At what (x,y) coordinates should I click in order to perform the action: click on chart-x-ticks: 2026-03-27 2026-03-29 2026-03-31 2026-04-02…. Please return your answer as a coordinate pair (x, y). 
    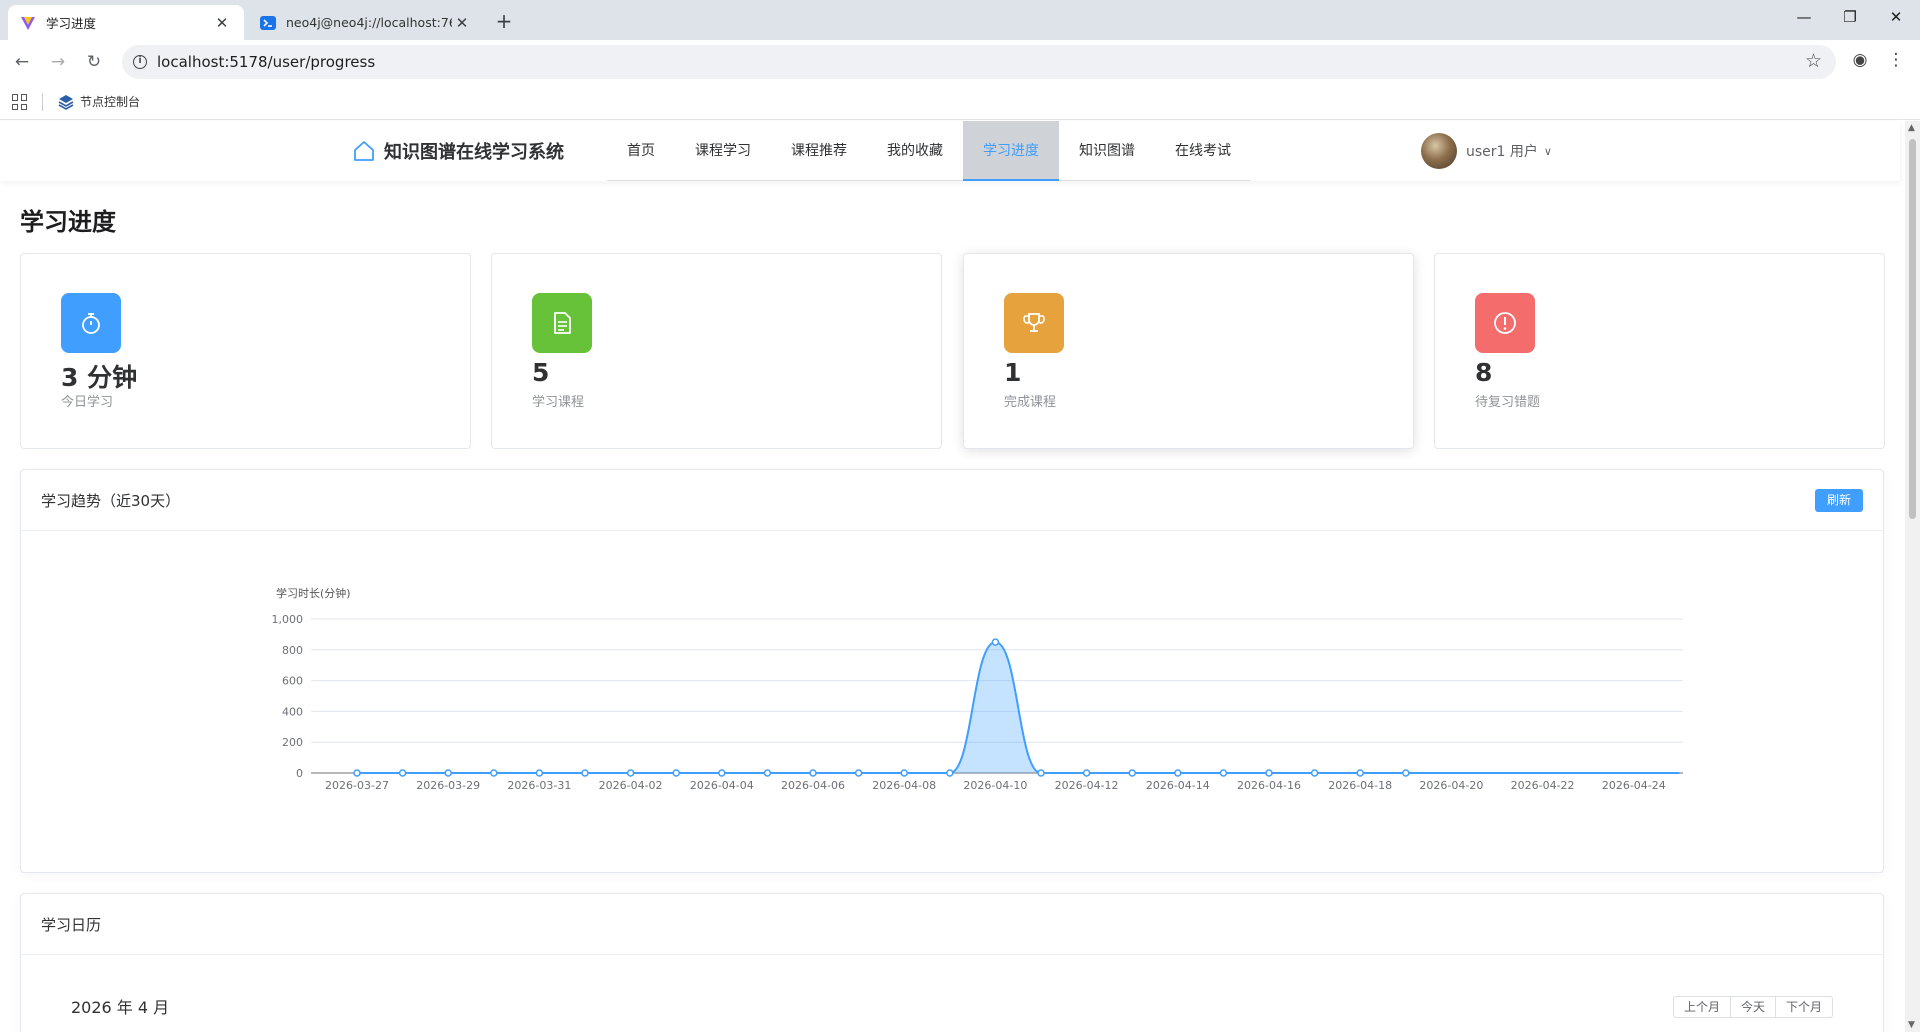
    Looking at the image, I should click on (995, 785).